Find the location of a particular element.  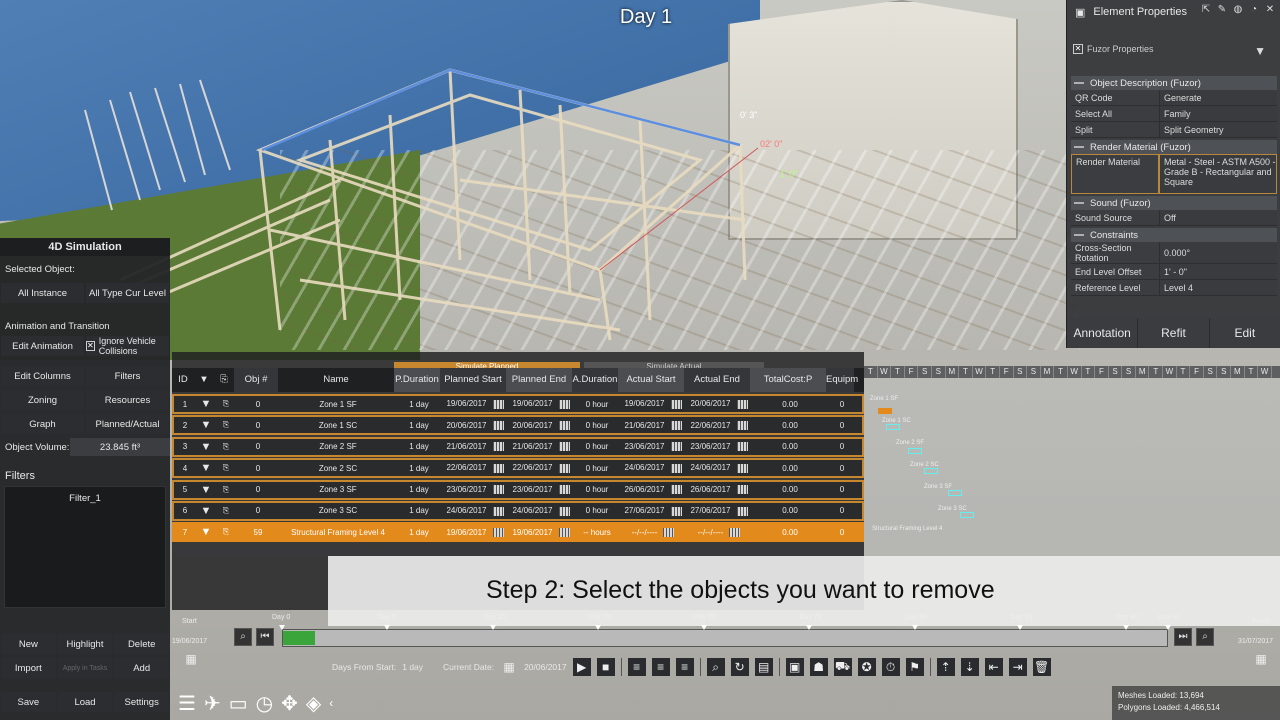

stop-icon: ■ is located at coordinates (605, 667).